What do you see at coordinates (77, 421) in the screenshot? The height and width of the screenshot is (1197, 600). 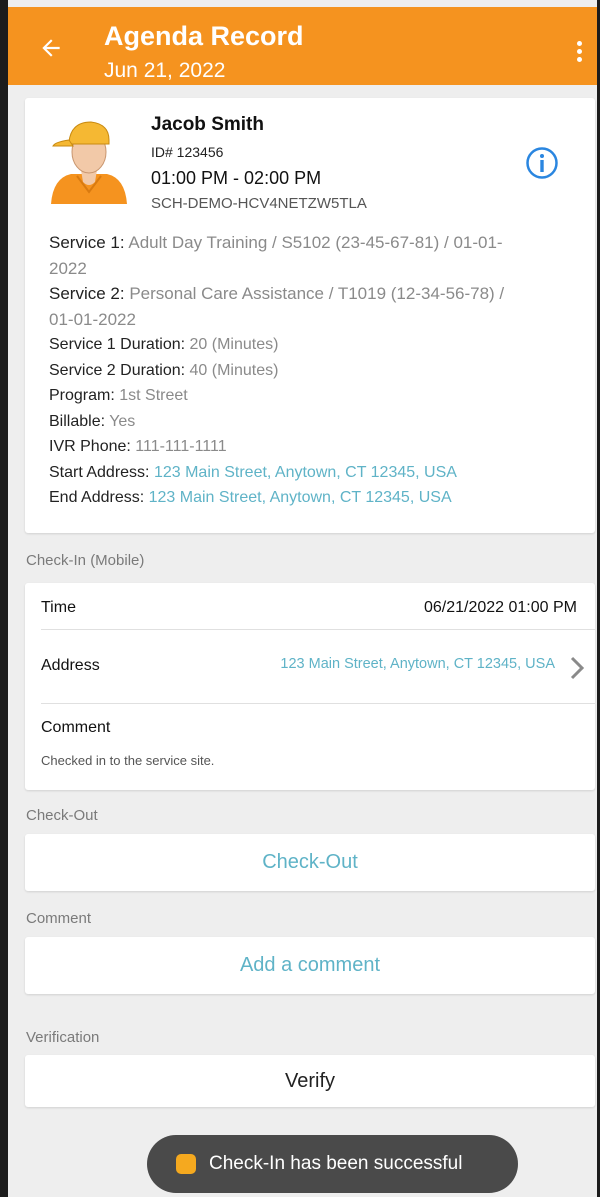 I see `billable-label: Billable:` at bounding box center [77, 421].